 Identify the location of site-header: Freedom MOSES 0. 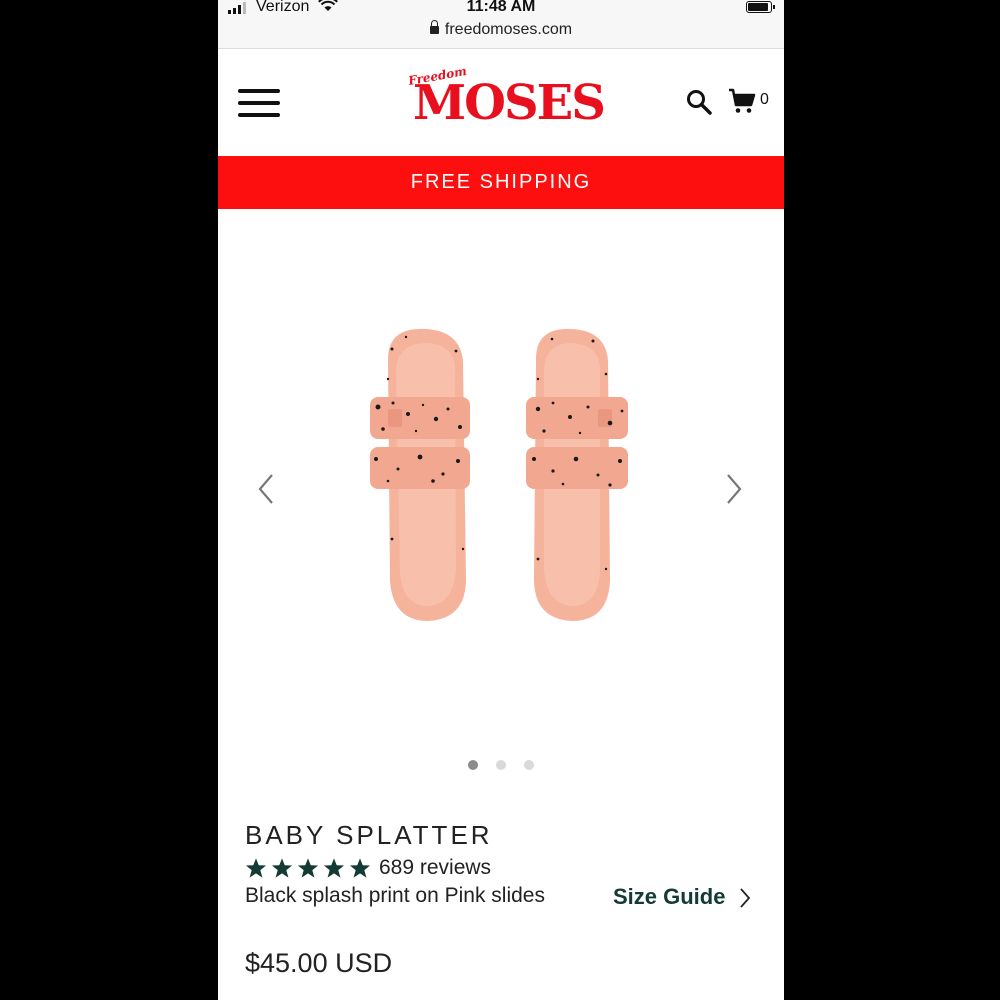
(501, 102).